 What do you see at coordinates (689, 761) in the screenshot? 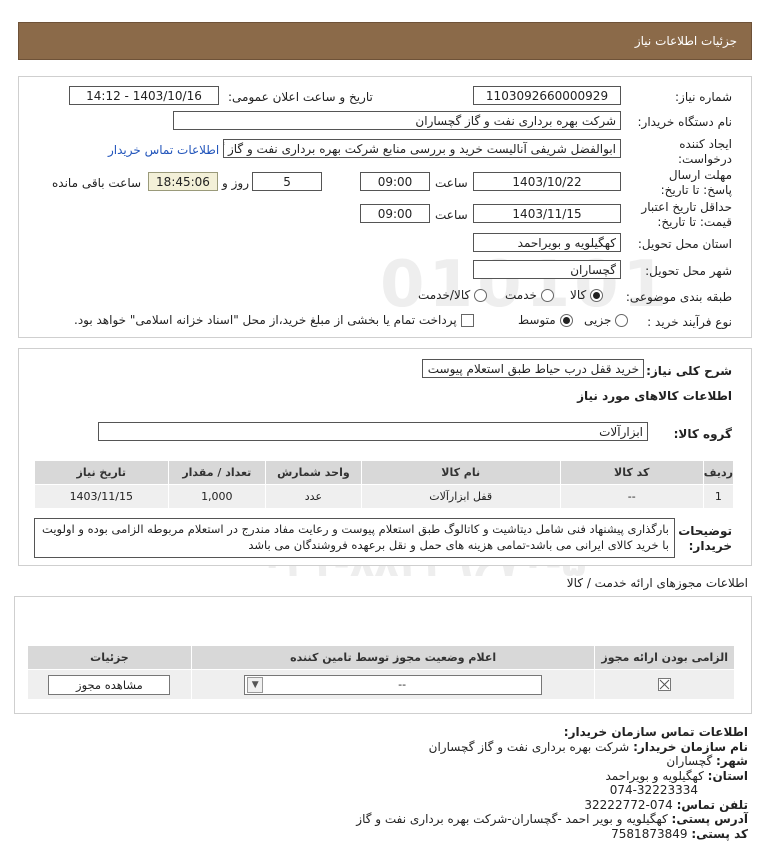
I see `contact-city-value: گچساران` at bounding box center [689, 761].